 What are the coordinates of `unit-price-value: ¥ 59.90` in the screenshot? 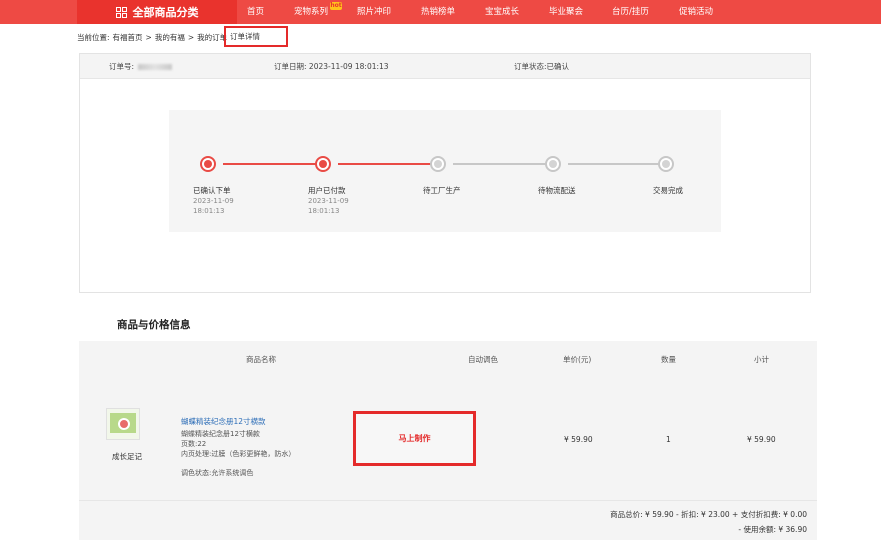 It's located at (578, 439).